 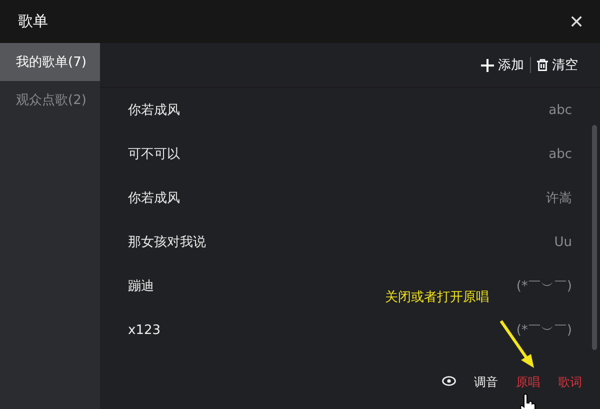 What do you see at coordinates (167, 242) in the screenshot?
I see `song-title: 那女孩对我说` at bounding box center [167, 242].